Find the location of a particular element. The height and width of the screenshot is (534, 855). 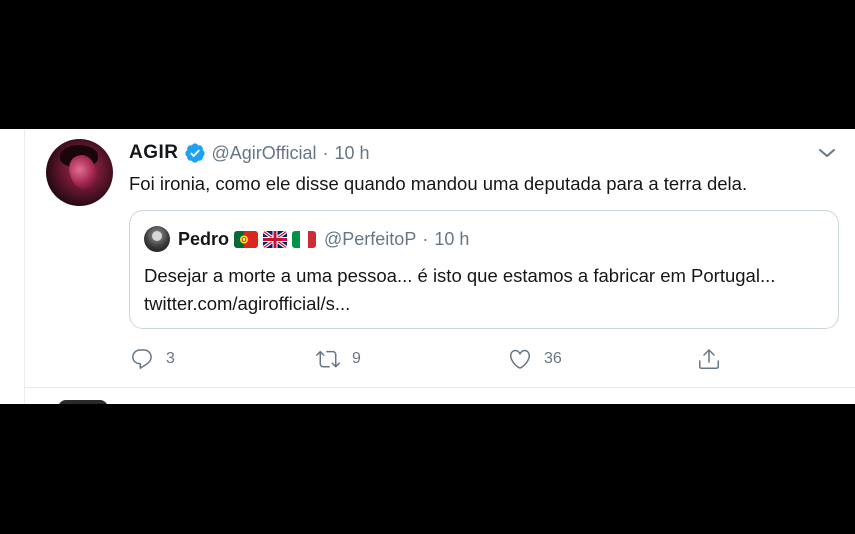

tweet-divider is located at coordinates (440, 387).